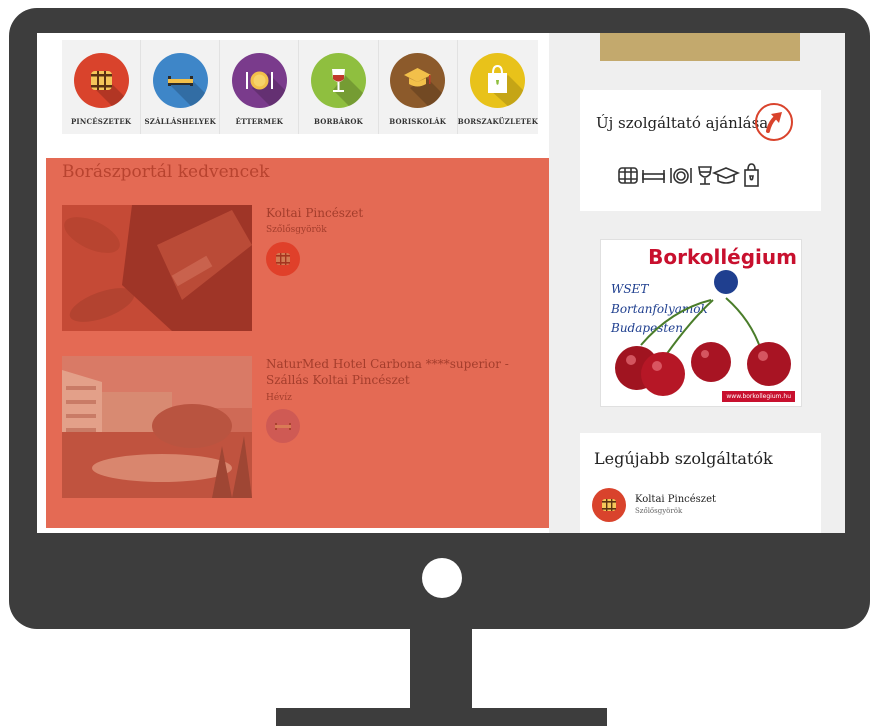 The height and width of the screenshot is (726, 870). What do you see at coordinates (441, 717) in the screenshot?
I see `monitor-stand-base` at bounding box center [441, 717].